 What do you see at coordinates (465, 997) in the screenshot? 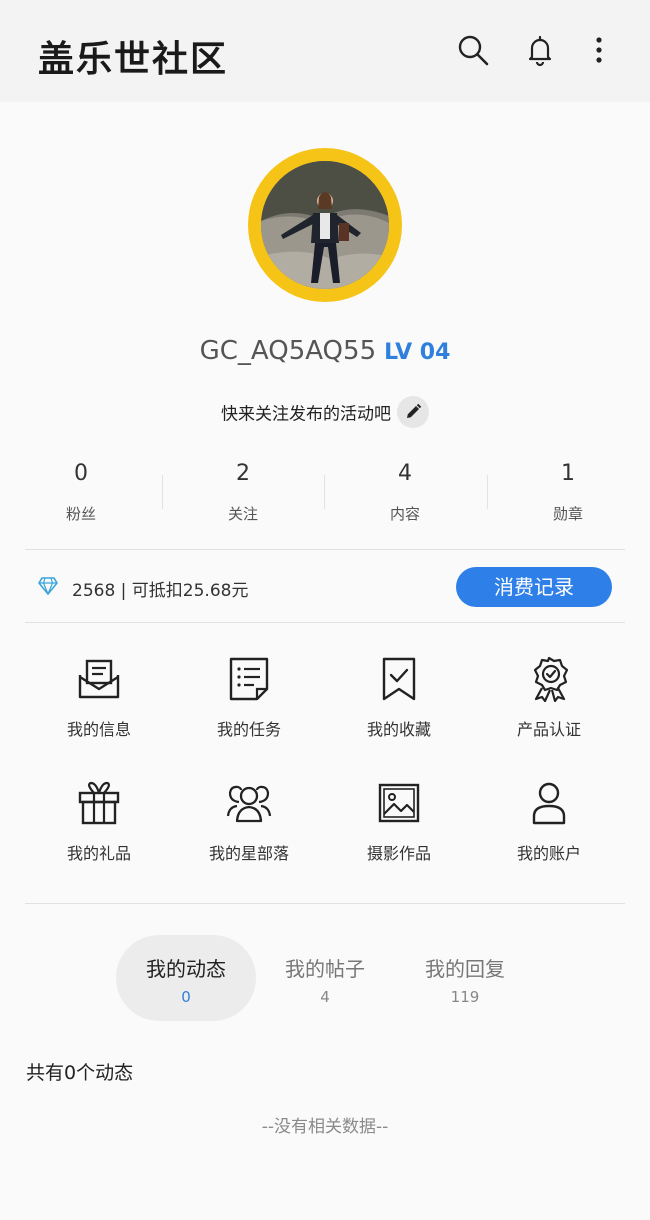
I see `tab-count: 119` at bounding box center [465, 997].